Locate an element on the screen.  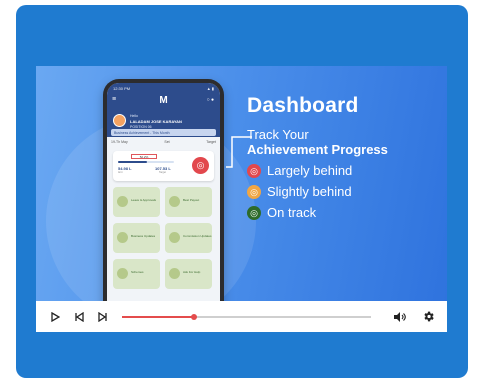
tile-business: Business Updates is located at coordinates (136, 238).